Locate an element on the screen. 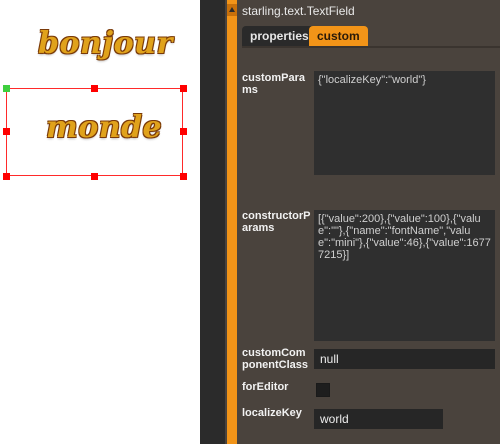 This screenshot has width=500, height=444. selection-pivot-handle is located at coordinates (6, 88).